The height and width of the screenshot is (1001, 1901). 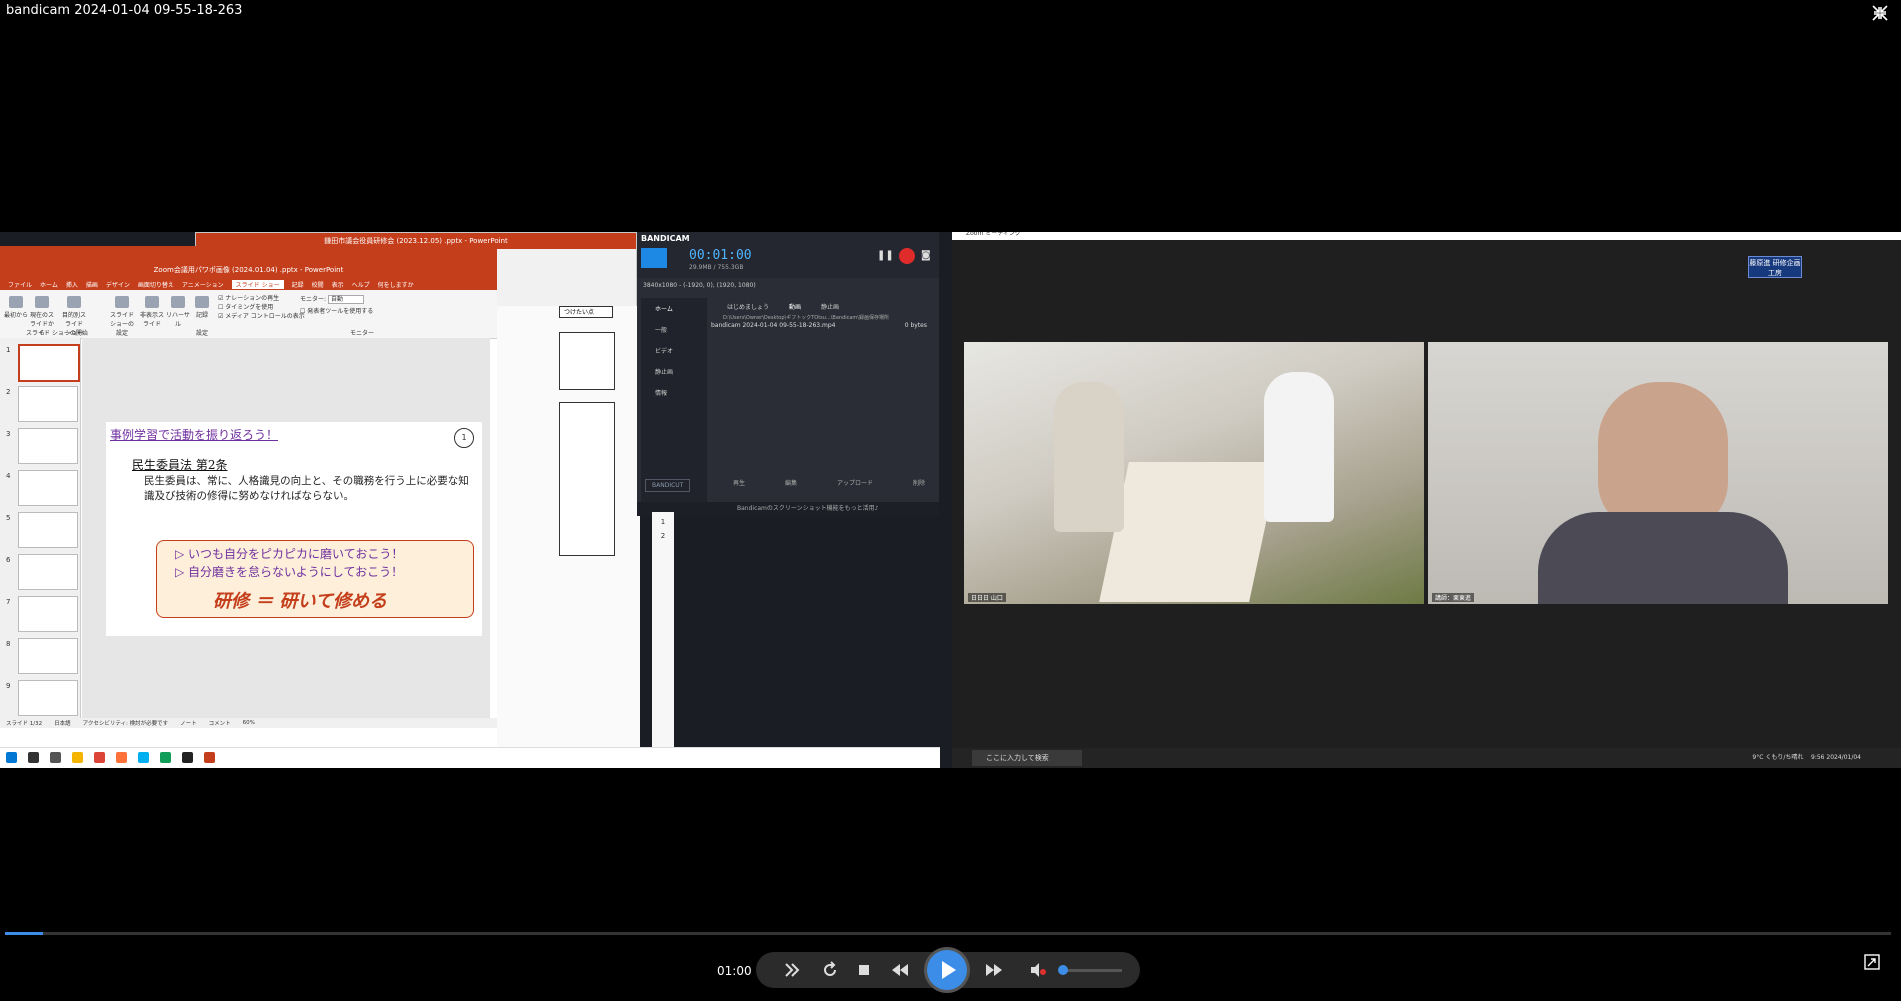 What do you see at coordinates (674, 308) in the screenshot?
I see `nav-home: ホーム` at bounding box center [674, 308].